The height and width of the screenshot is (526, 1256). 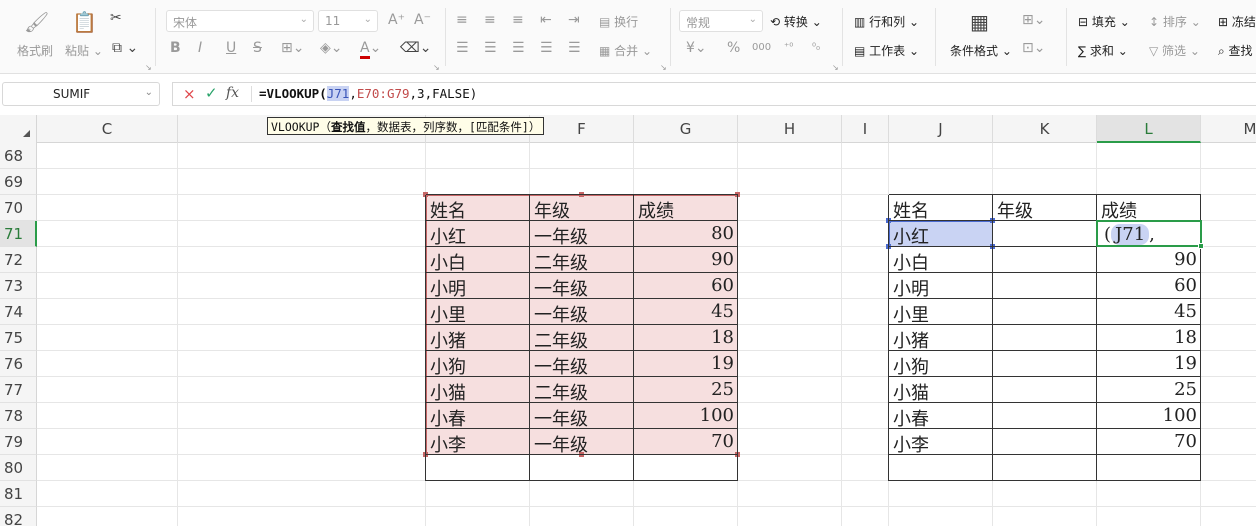 I want to click on sum-button: ∑ 求和 ⌄, so click(x=1103, y=50).